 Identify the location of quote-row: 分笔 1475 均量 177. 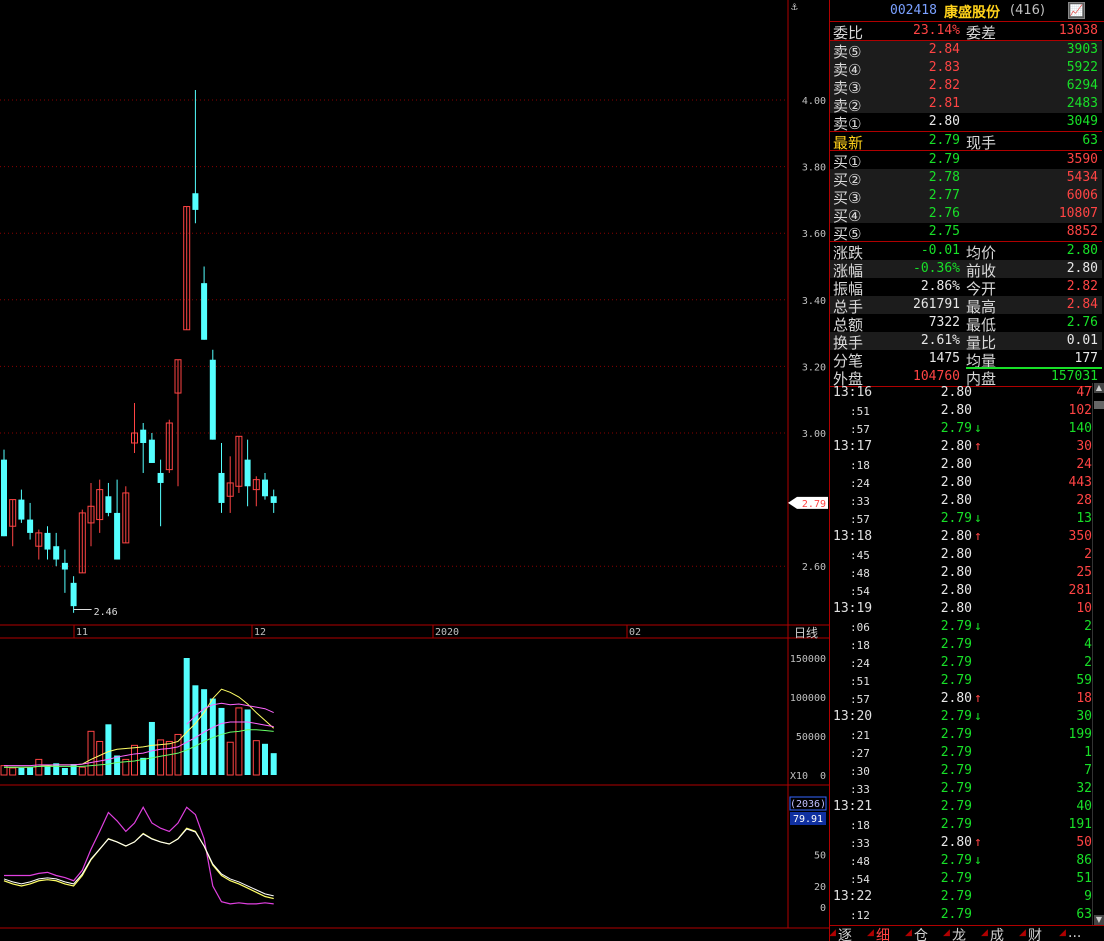
(966, 360).